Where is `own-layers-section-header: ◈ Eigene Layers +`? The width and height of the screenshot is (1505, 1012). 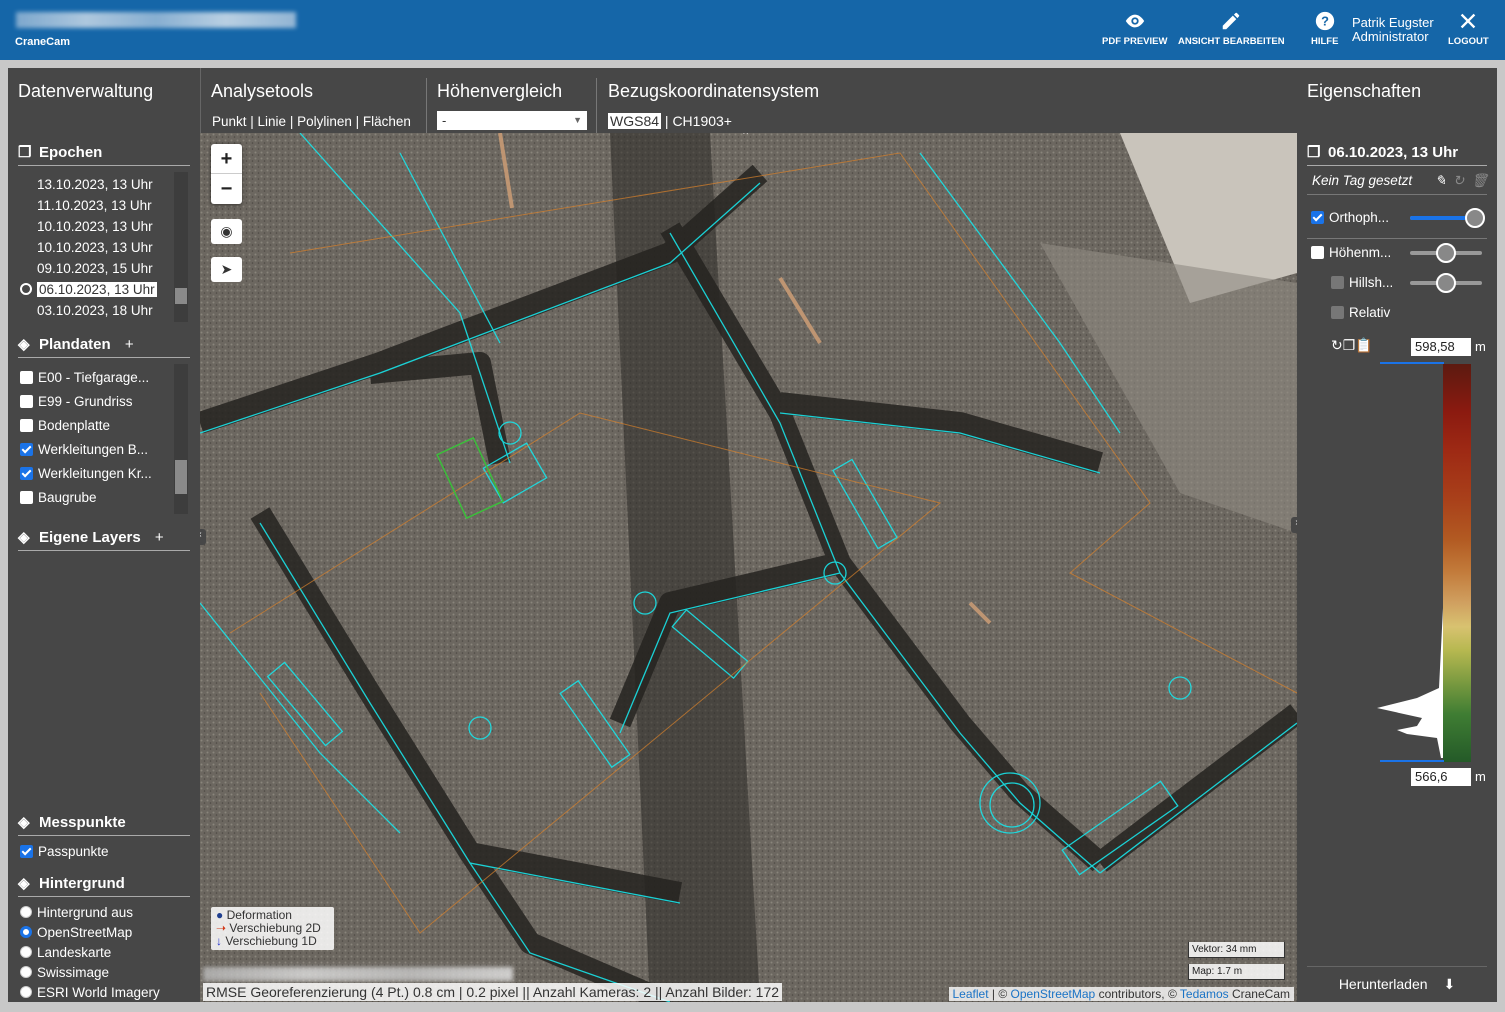 own-layers-section-header: ◈ Eigene Layers + is located at coordinates (104, 539).